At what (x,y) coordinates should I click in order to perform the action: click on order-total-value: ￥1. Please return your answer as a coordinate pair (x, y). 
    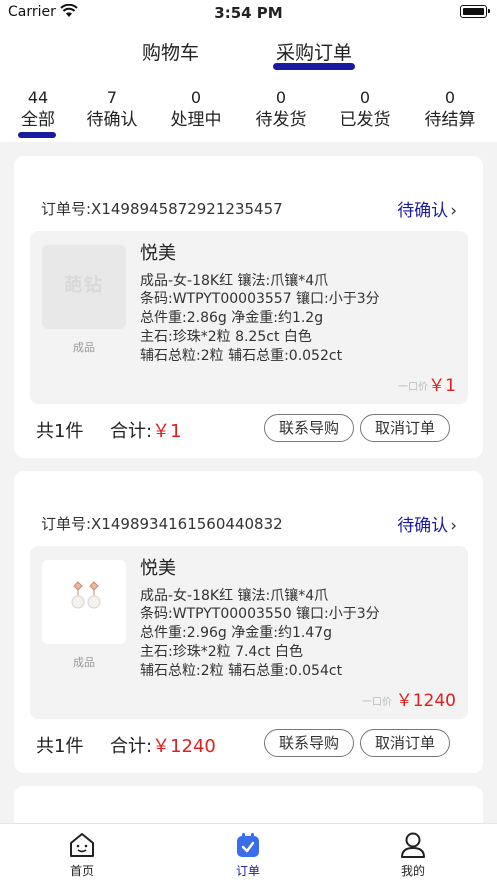
    Looking at the image, I should click on (167, 431).